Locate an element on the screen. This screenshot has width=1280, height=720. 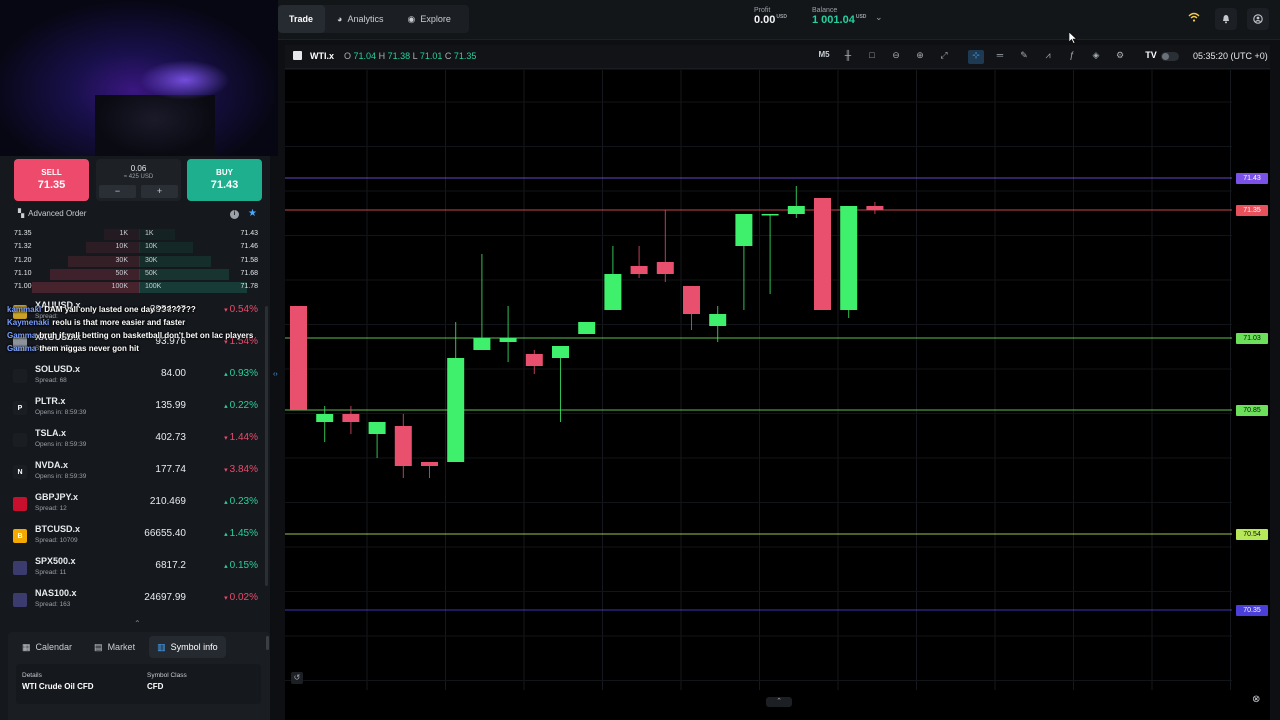
symbol-name: PLTR.x is located at coordinates (50, 401).